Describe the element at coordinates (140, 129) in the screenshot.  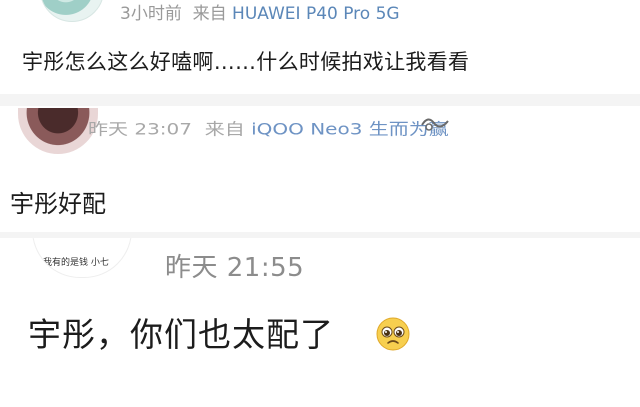
I see `comment-time: 昨天 23:07` at that location.